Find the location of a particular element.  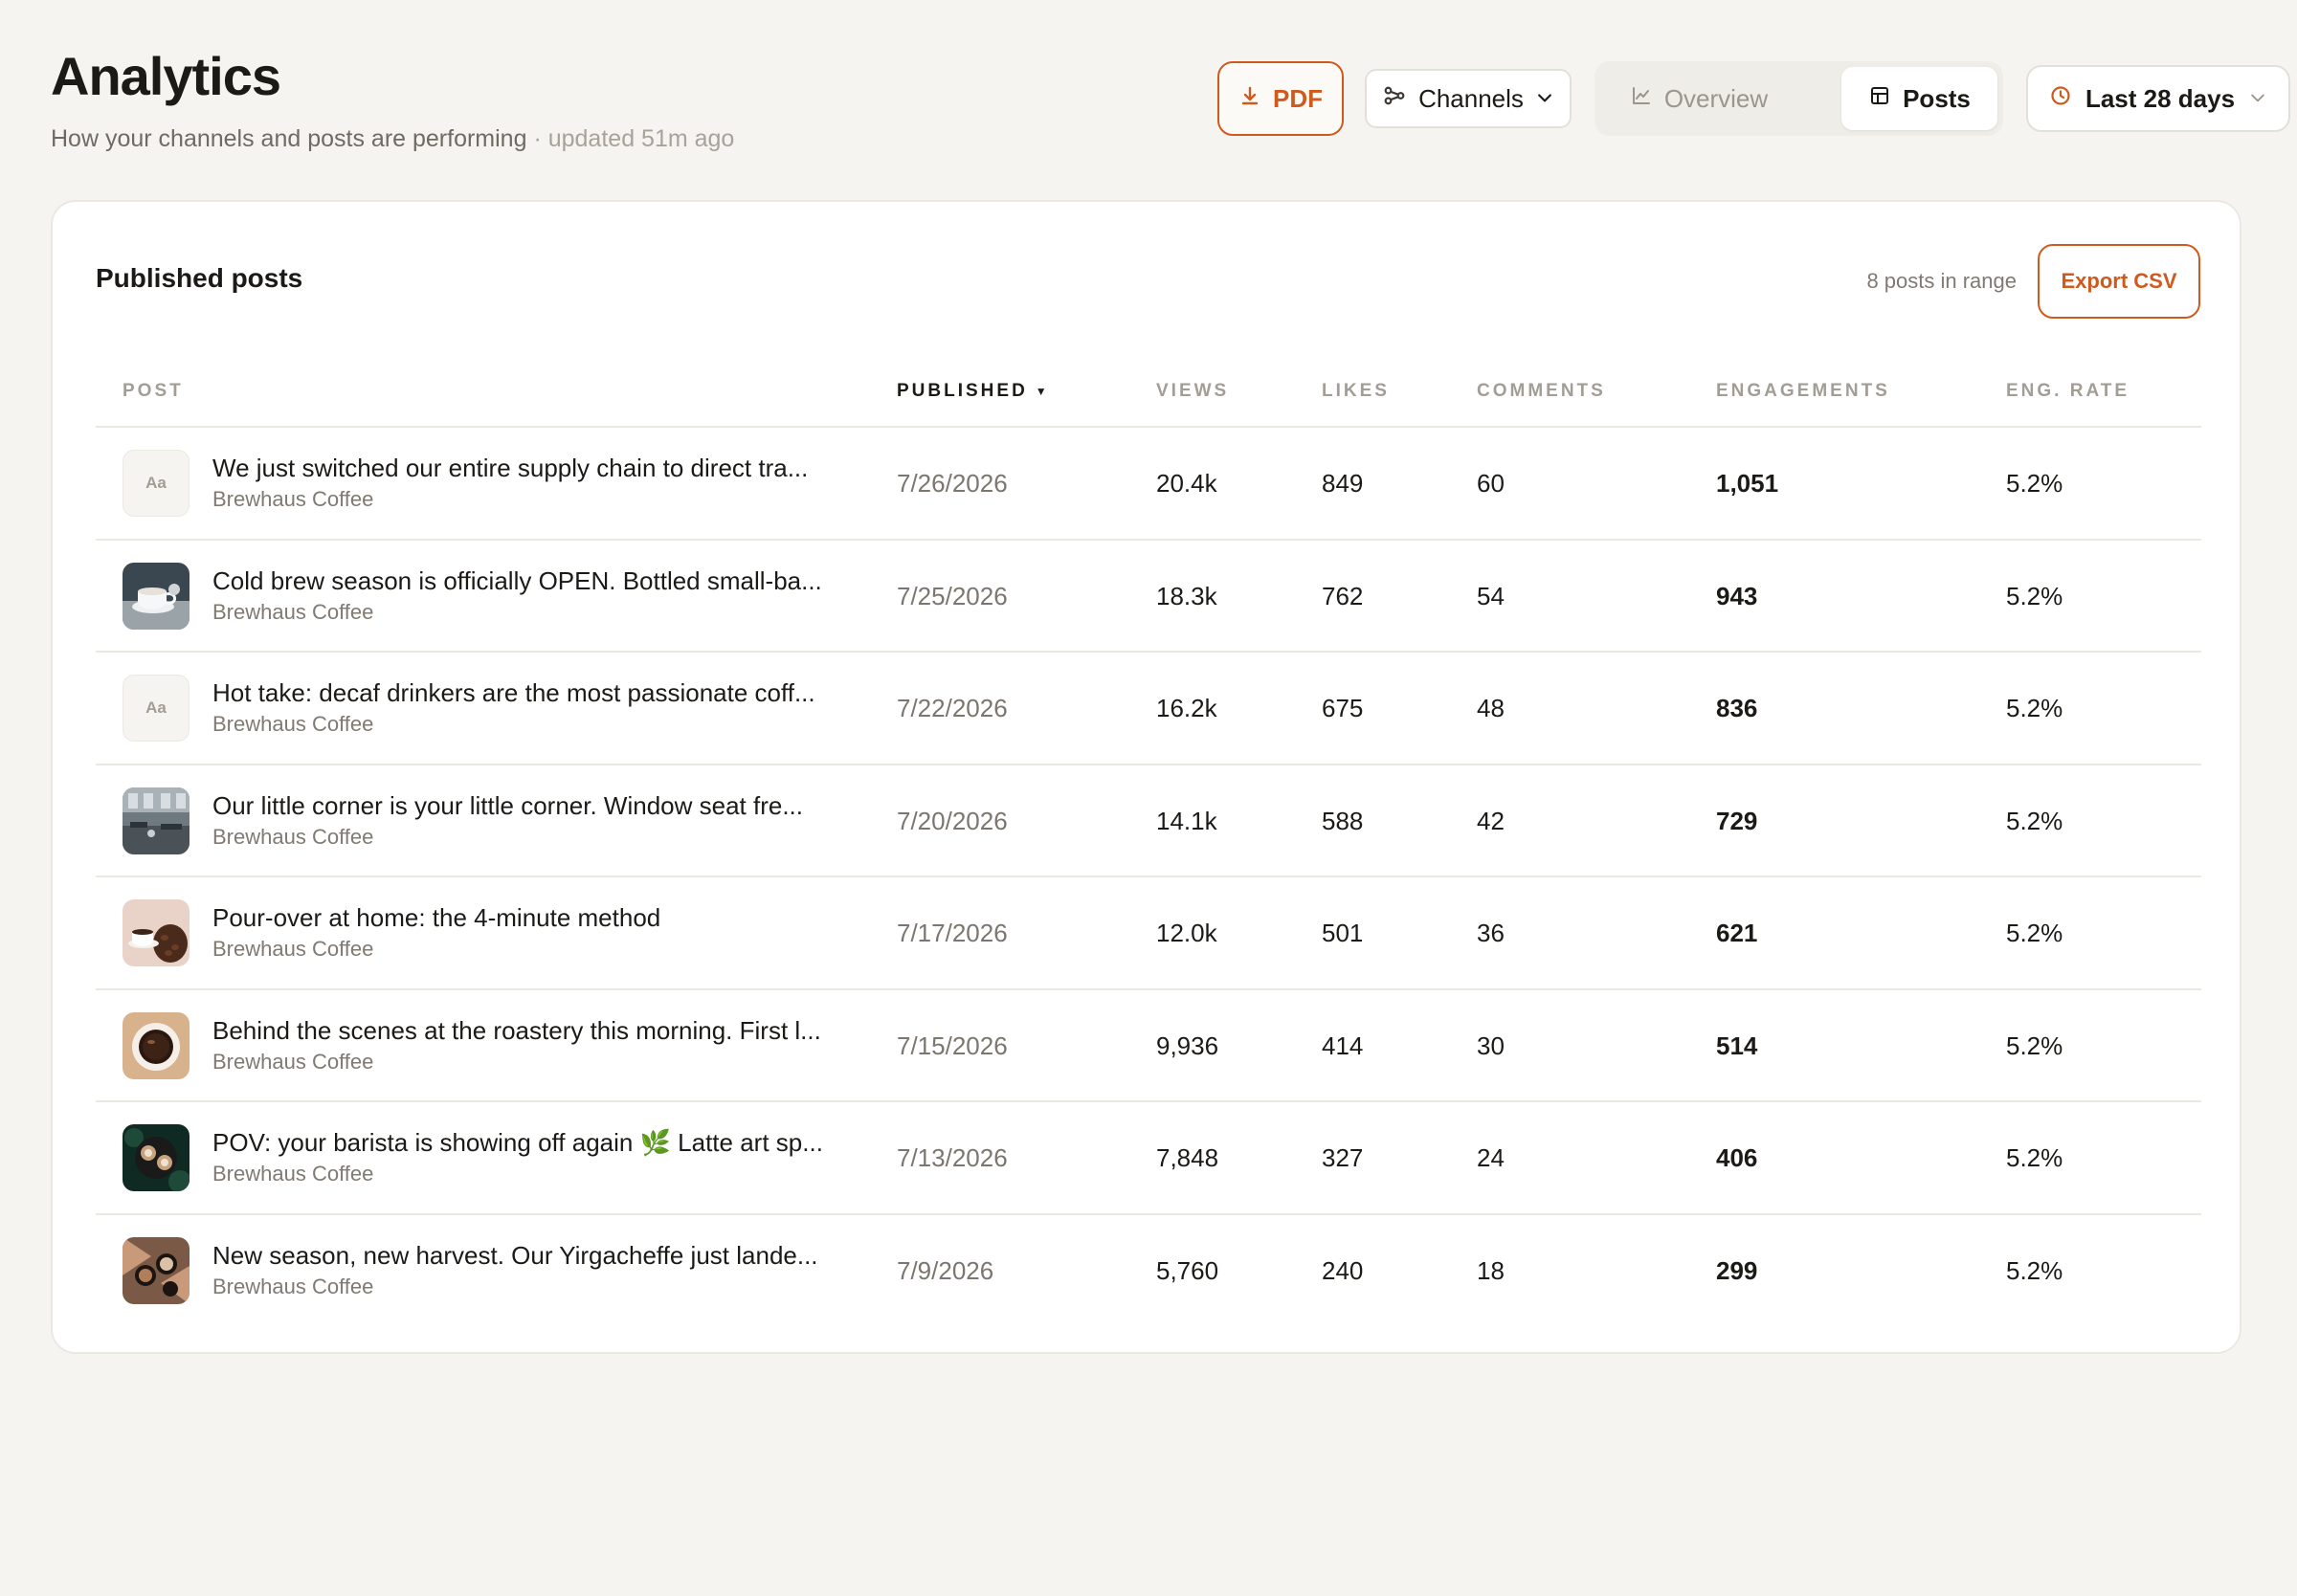

likes-value: 762 is located at coordinates (1343, 596).